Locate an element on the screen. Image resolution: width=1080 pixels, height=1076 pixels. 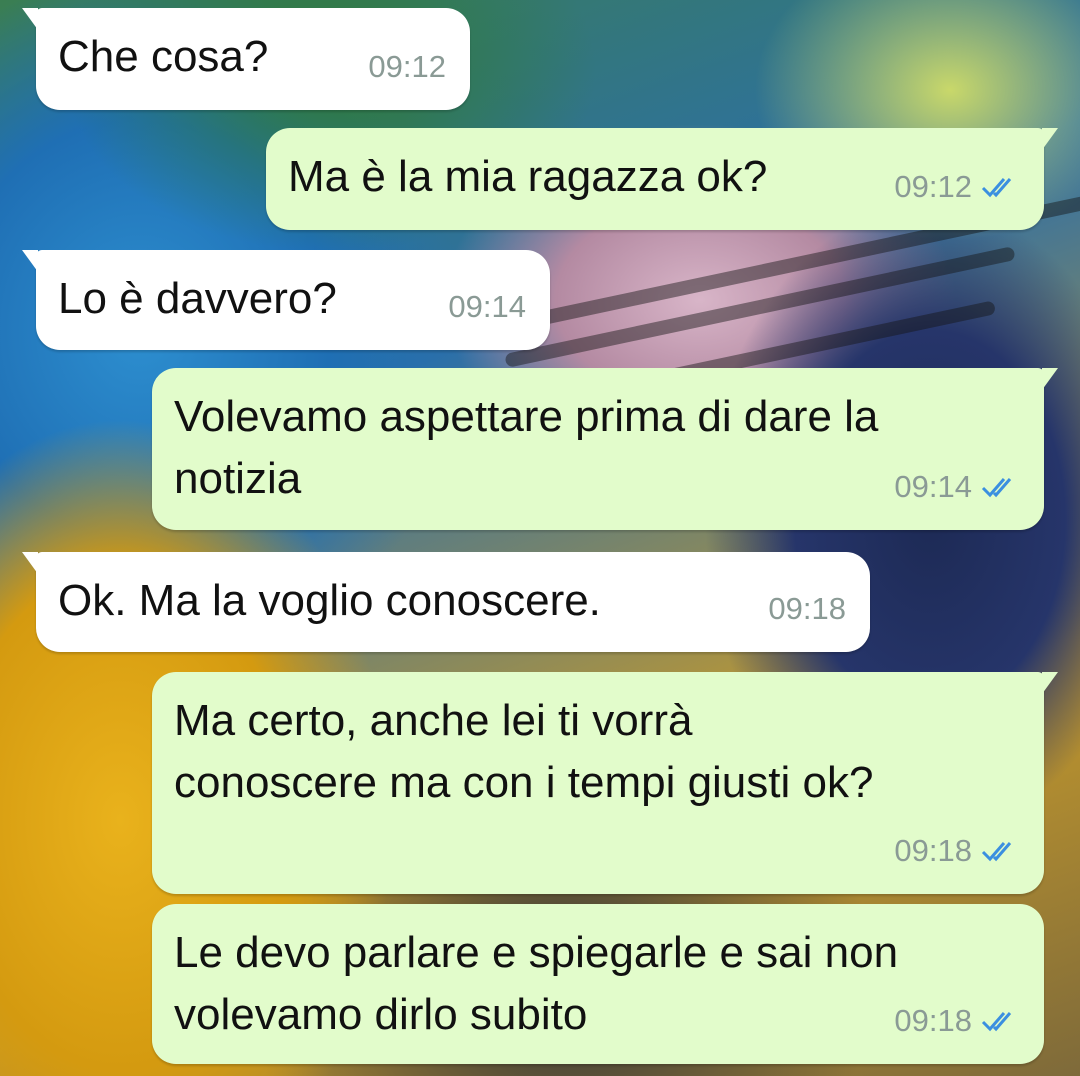
message-text: Che cosa? is located at coordinates (163, 56).